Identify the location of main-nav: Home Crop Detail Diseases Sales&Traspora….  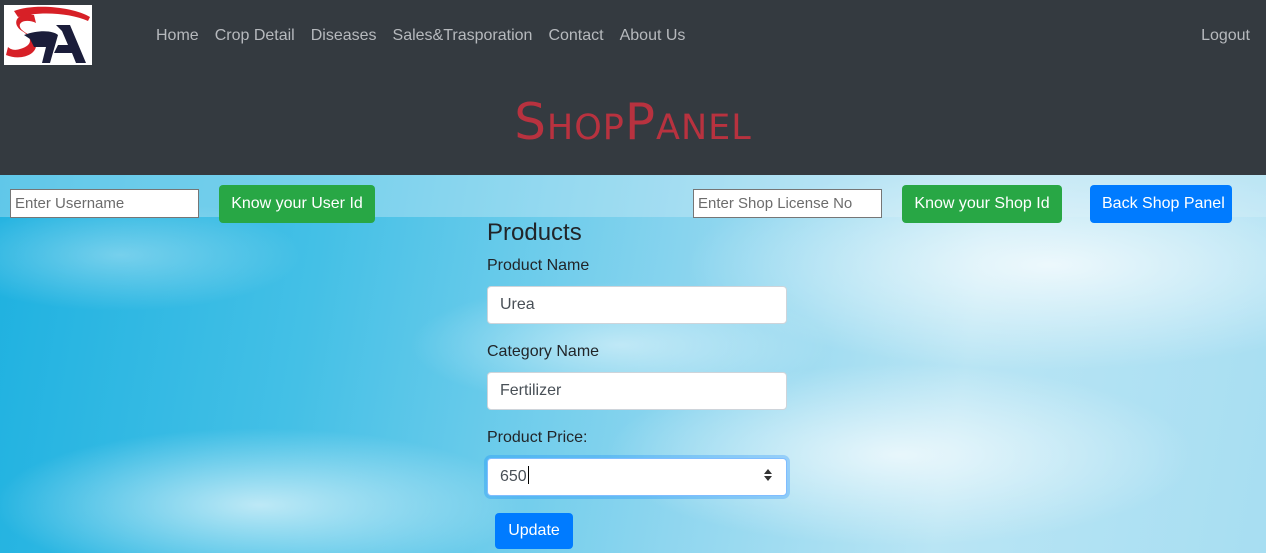
(420, 36).